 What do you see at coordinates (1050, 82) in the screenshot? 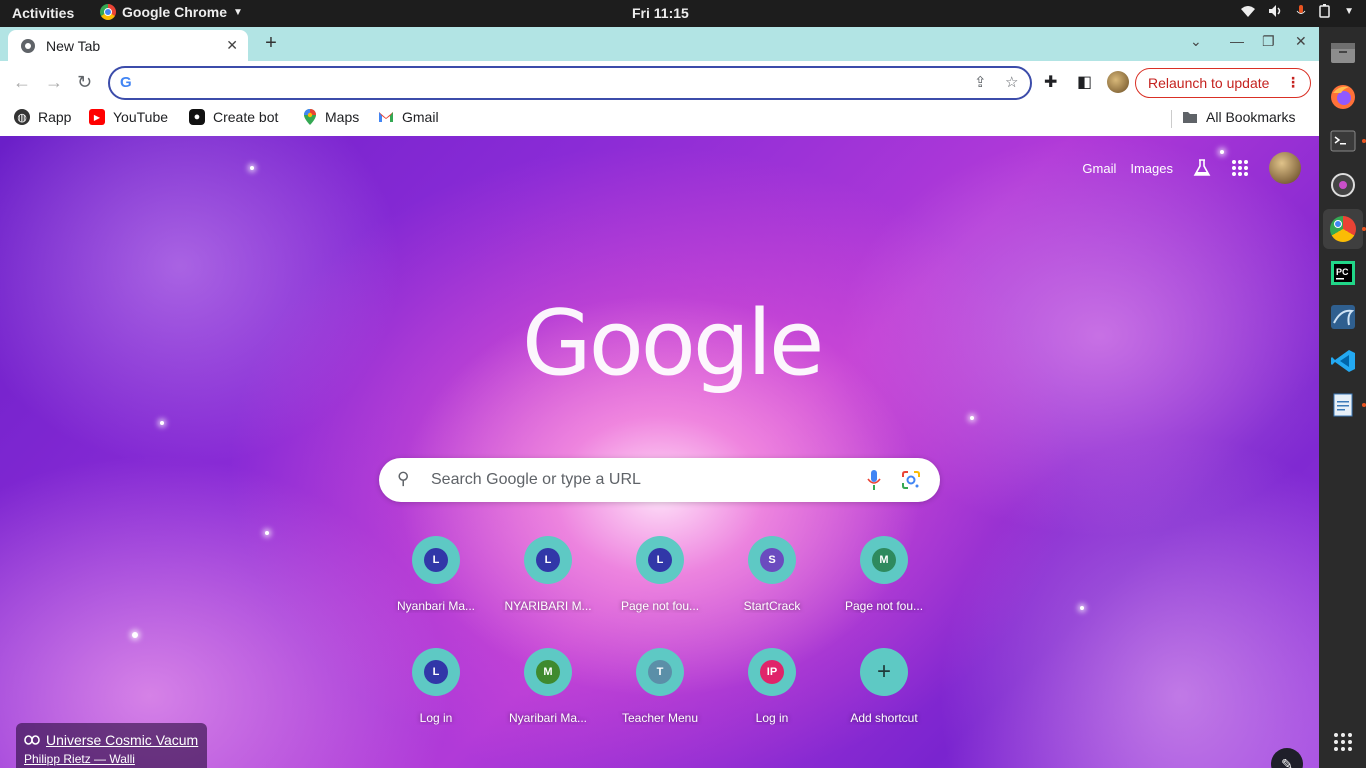
I see `extensions-puzzle-icon: ✚` at bounding box center [1050, 82].